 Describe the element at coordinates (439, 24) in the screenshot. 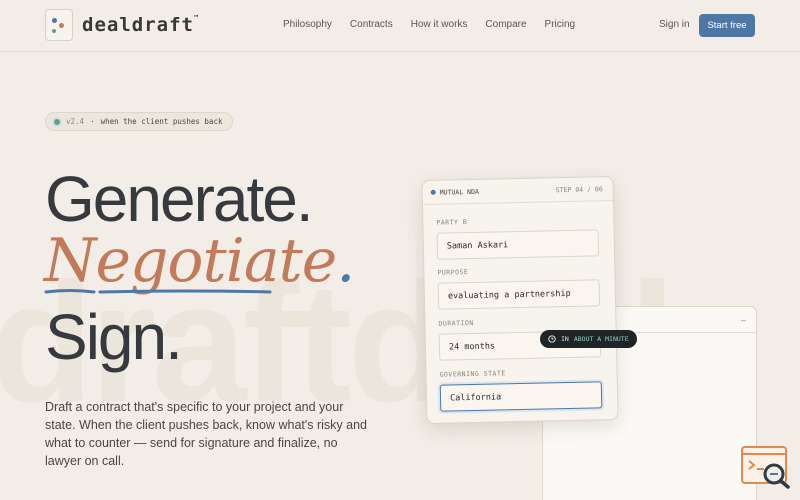

I see `nav-how-it-works: How it works` at that location.